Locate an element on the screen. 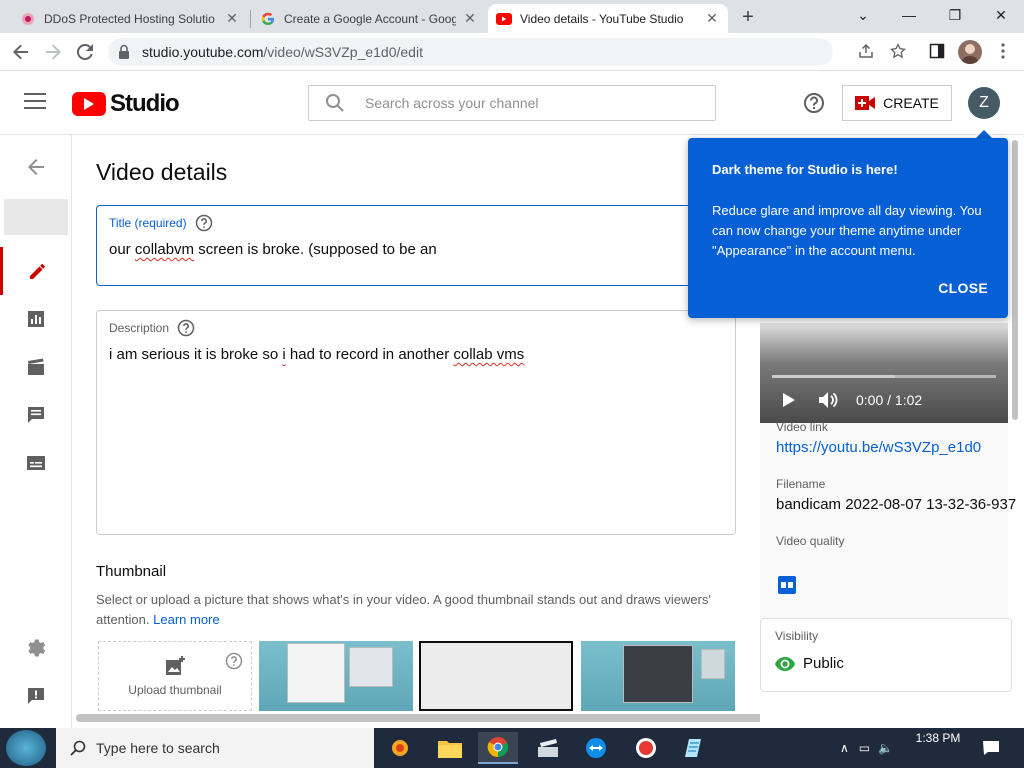 The width and height of the screenshot is (1024, 768). learn-more-link: Learn more is located at coordinates (186, 619).